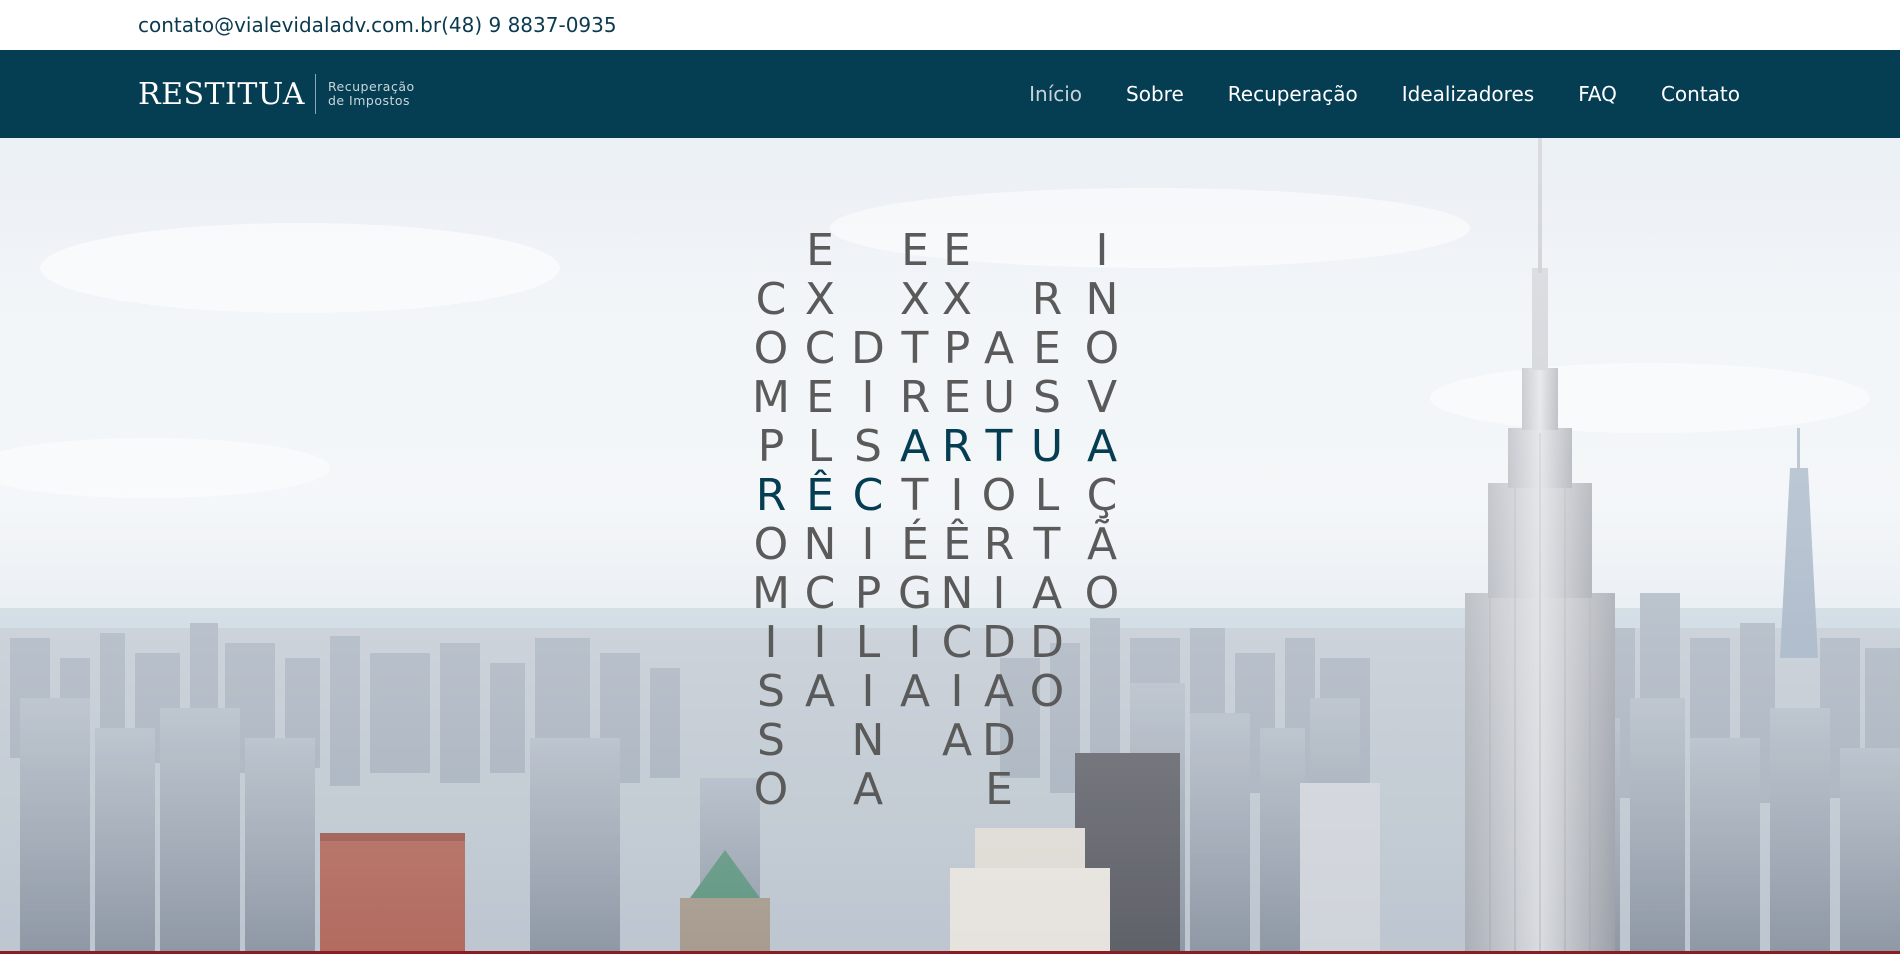  Describe the element at coordinates (999, 397) in the screenshot. I see `word-letter: U` at that location.